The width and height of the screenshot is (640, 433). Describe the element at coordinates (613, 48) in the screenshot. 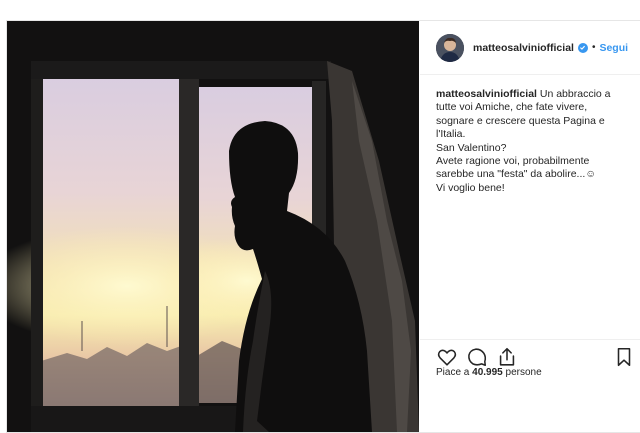

I see `follow-button: Segui` at that location.